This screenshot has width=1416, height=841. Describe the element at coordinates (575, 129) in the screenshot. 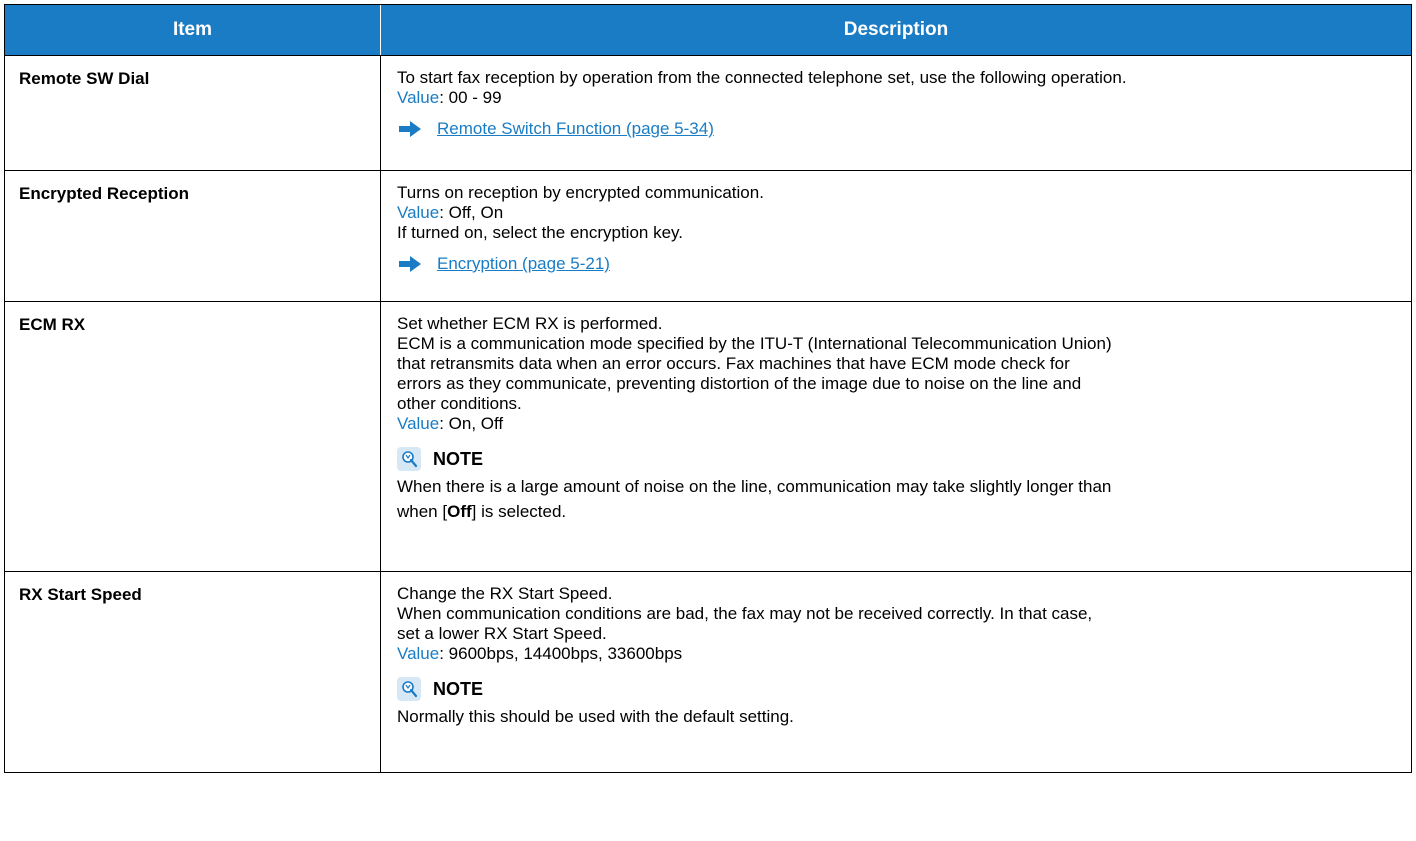

I see `reference-link: Remote Switch Function (page 5-34)` at that location.